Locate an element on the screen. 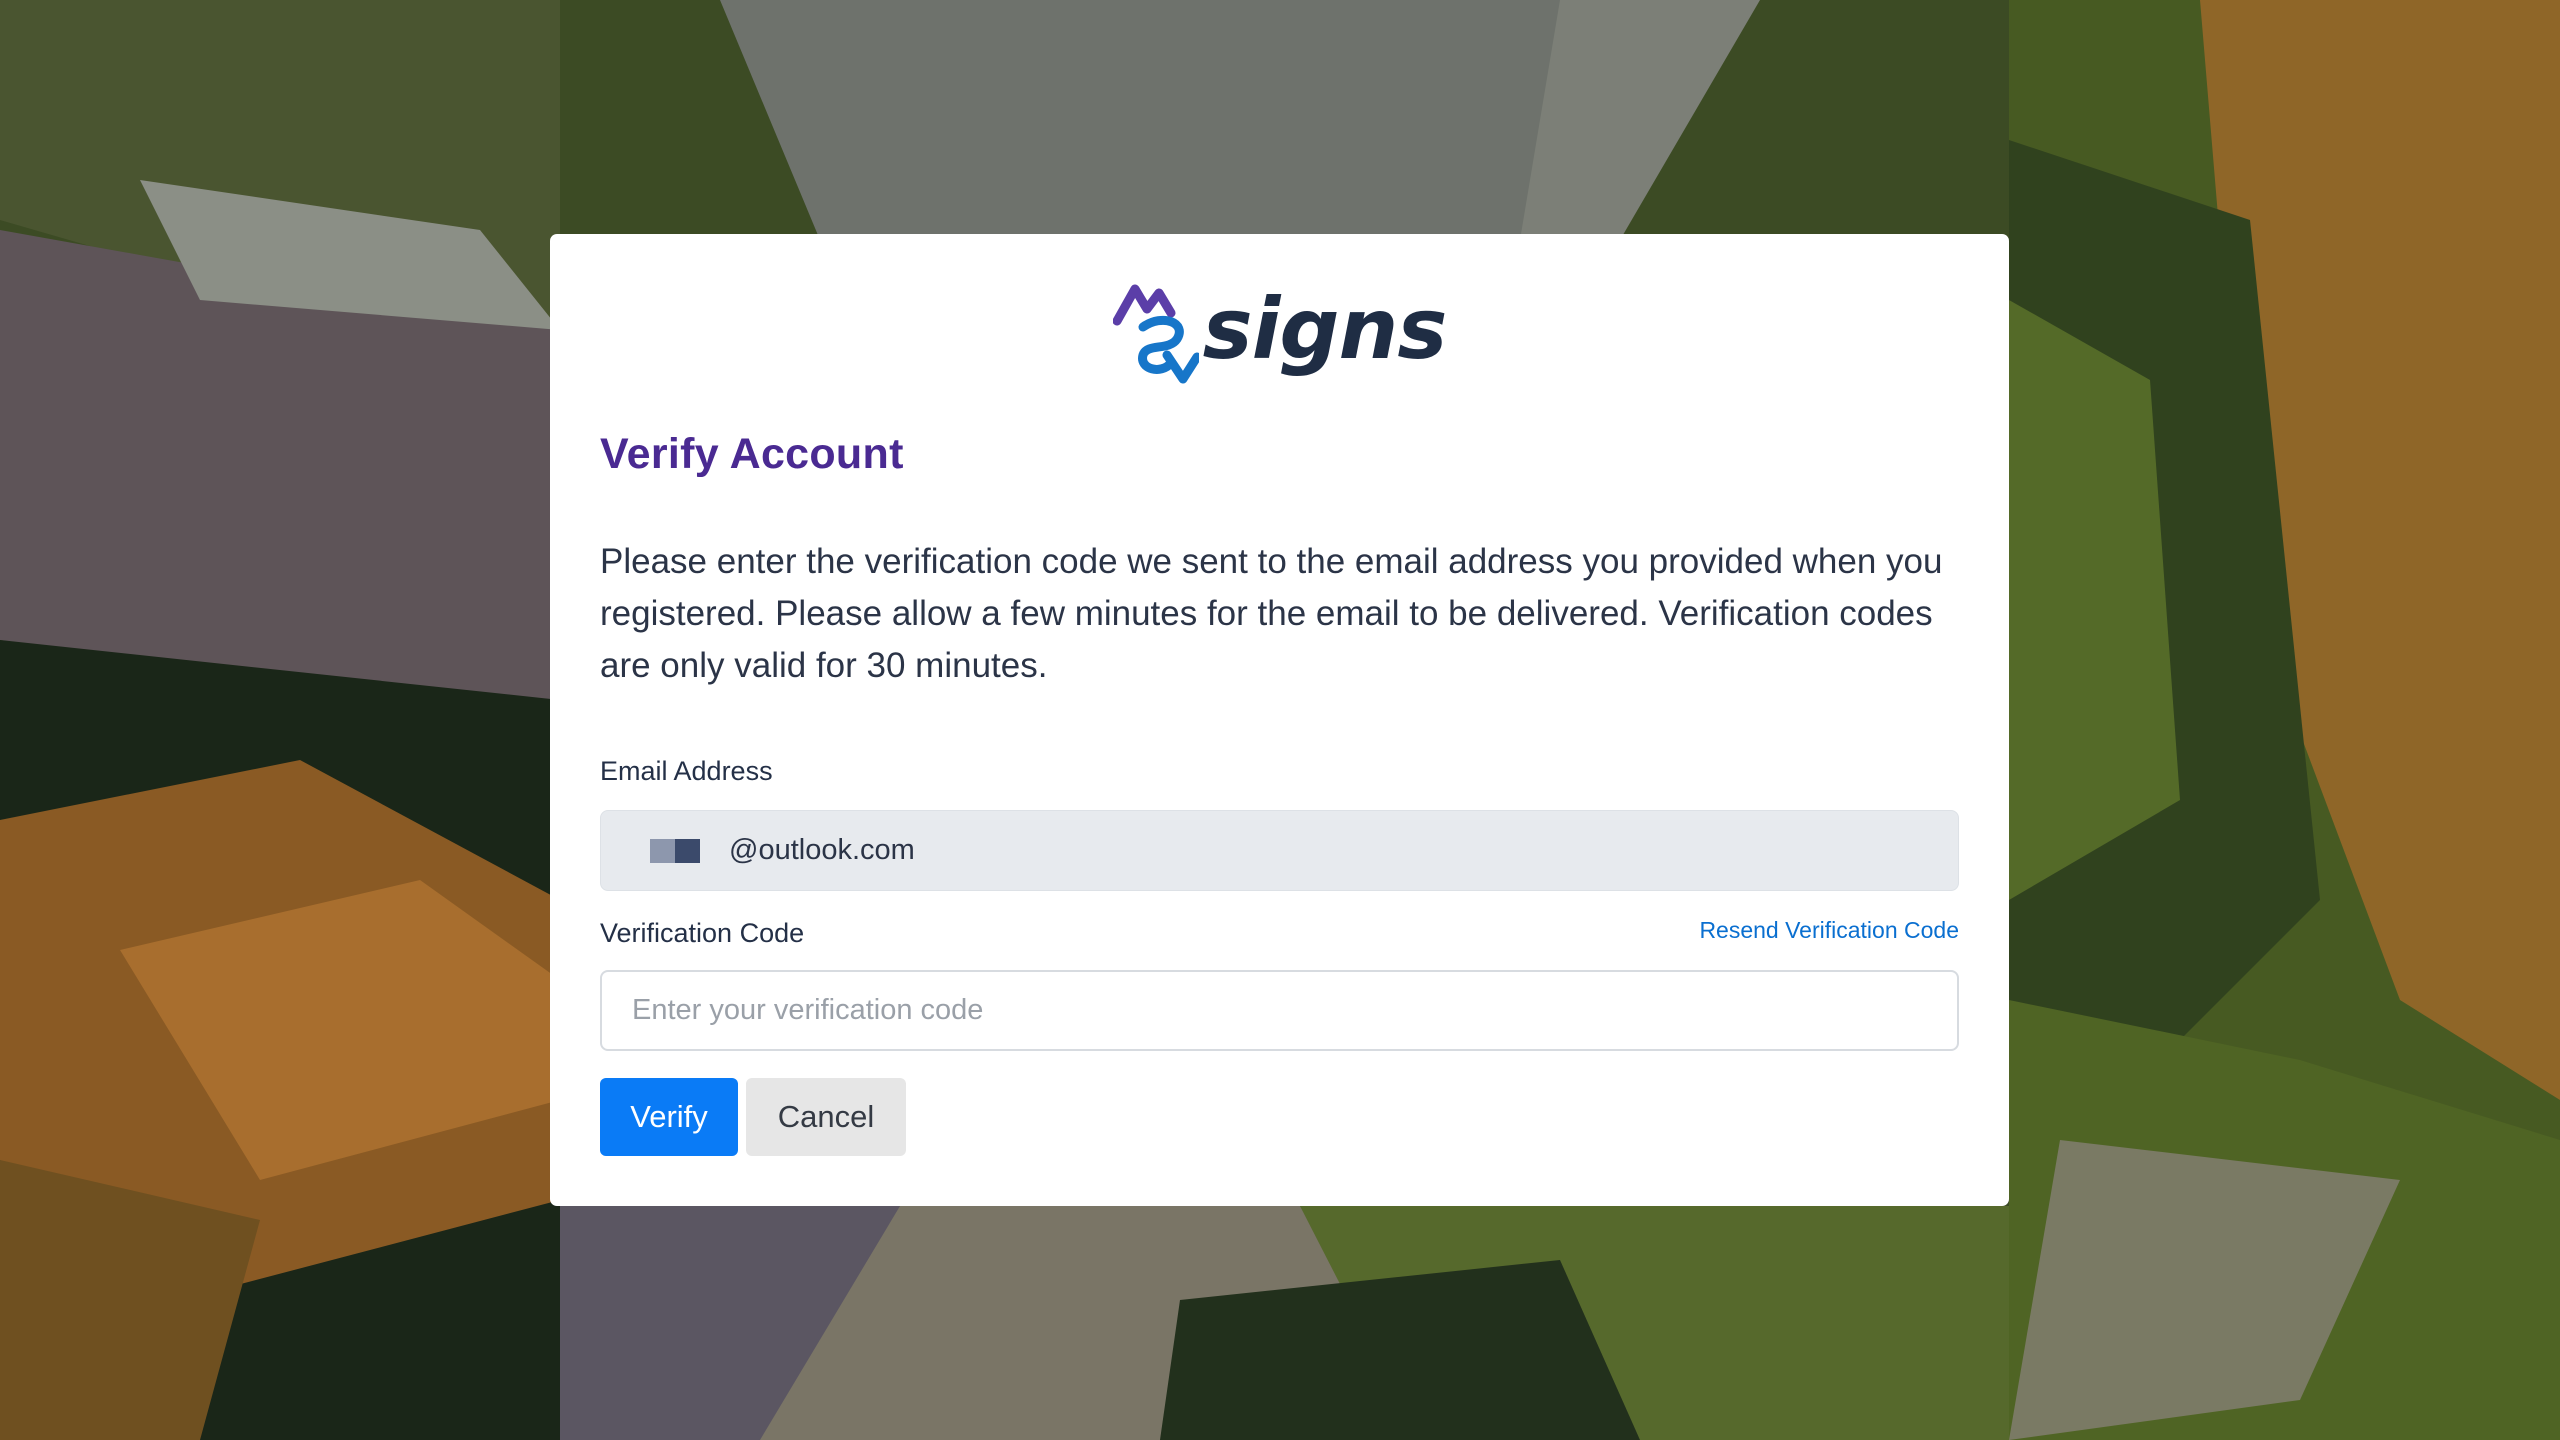  verify-button: Verify is located at coordinates (669, 1117).